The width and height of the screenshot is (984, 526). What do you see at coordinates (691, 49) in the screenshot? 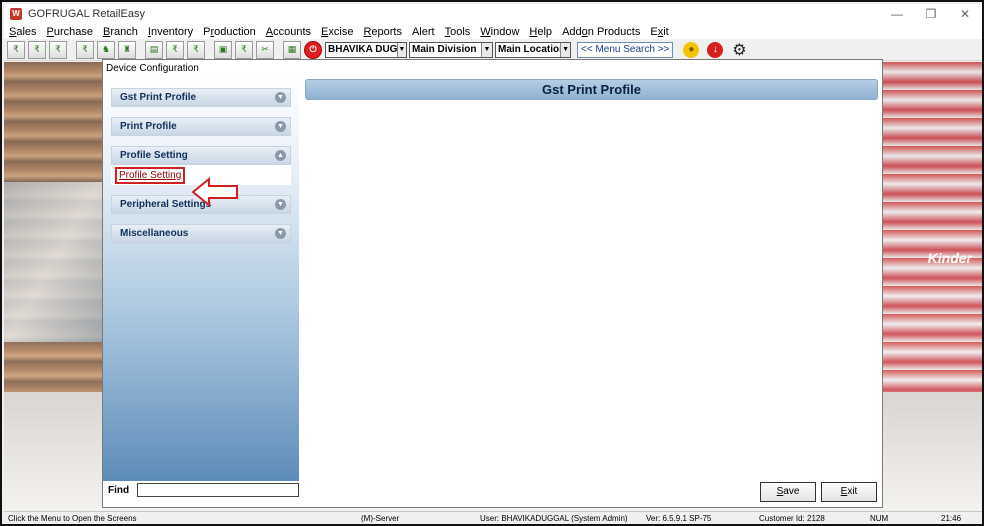
I see `chat-icon: ●` at bounding box center [691, 49].